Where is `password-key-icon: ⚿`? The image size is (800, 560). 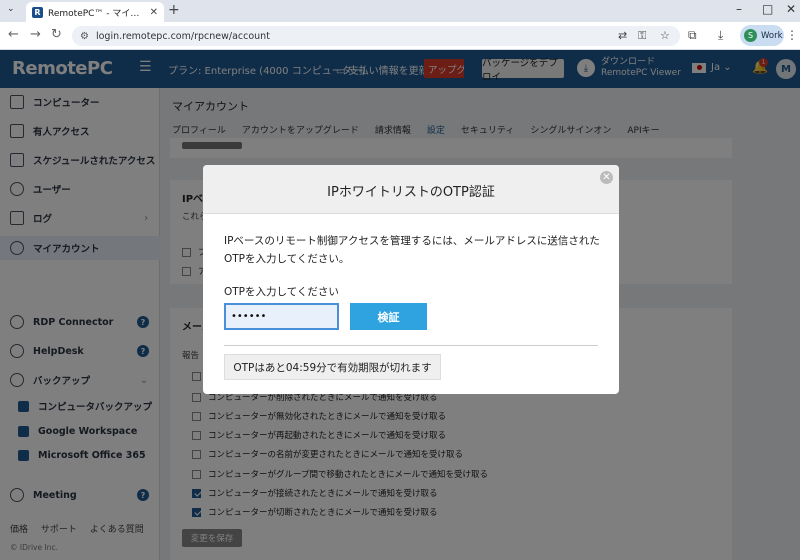 password-key-icon: ⚿ is located at coordinates (642, 36).